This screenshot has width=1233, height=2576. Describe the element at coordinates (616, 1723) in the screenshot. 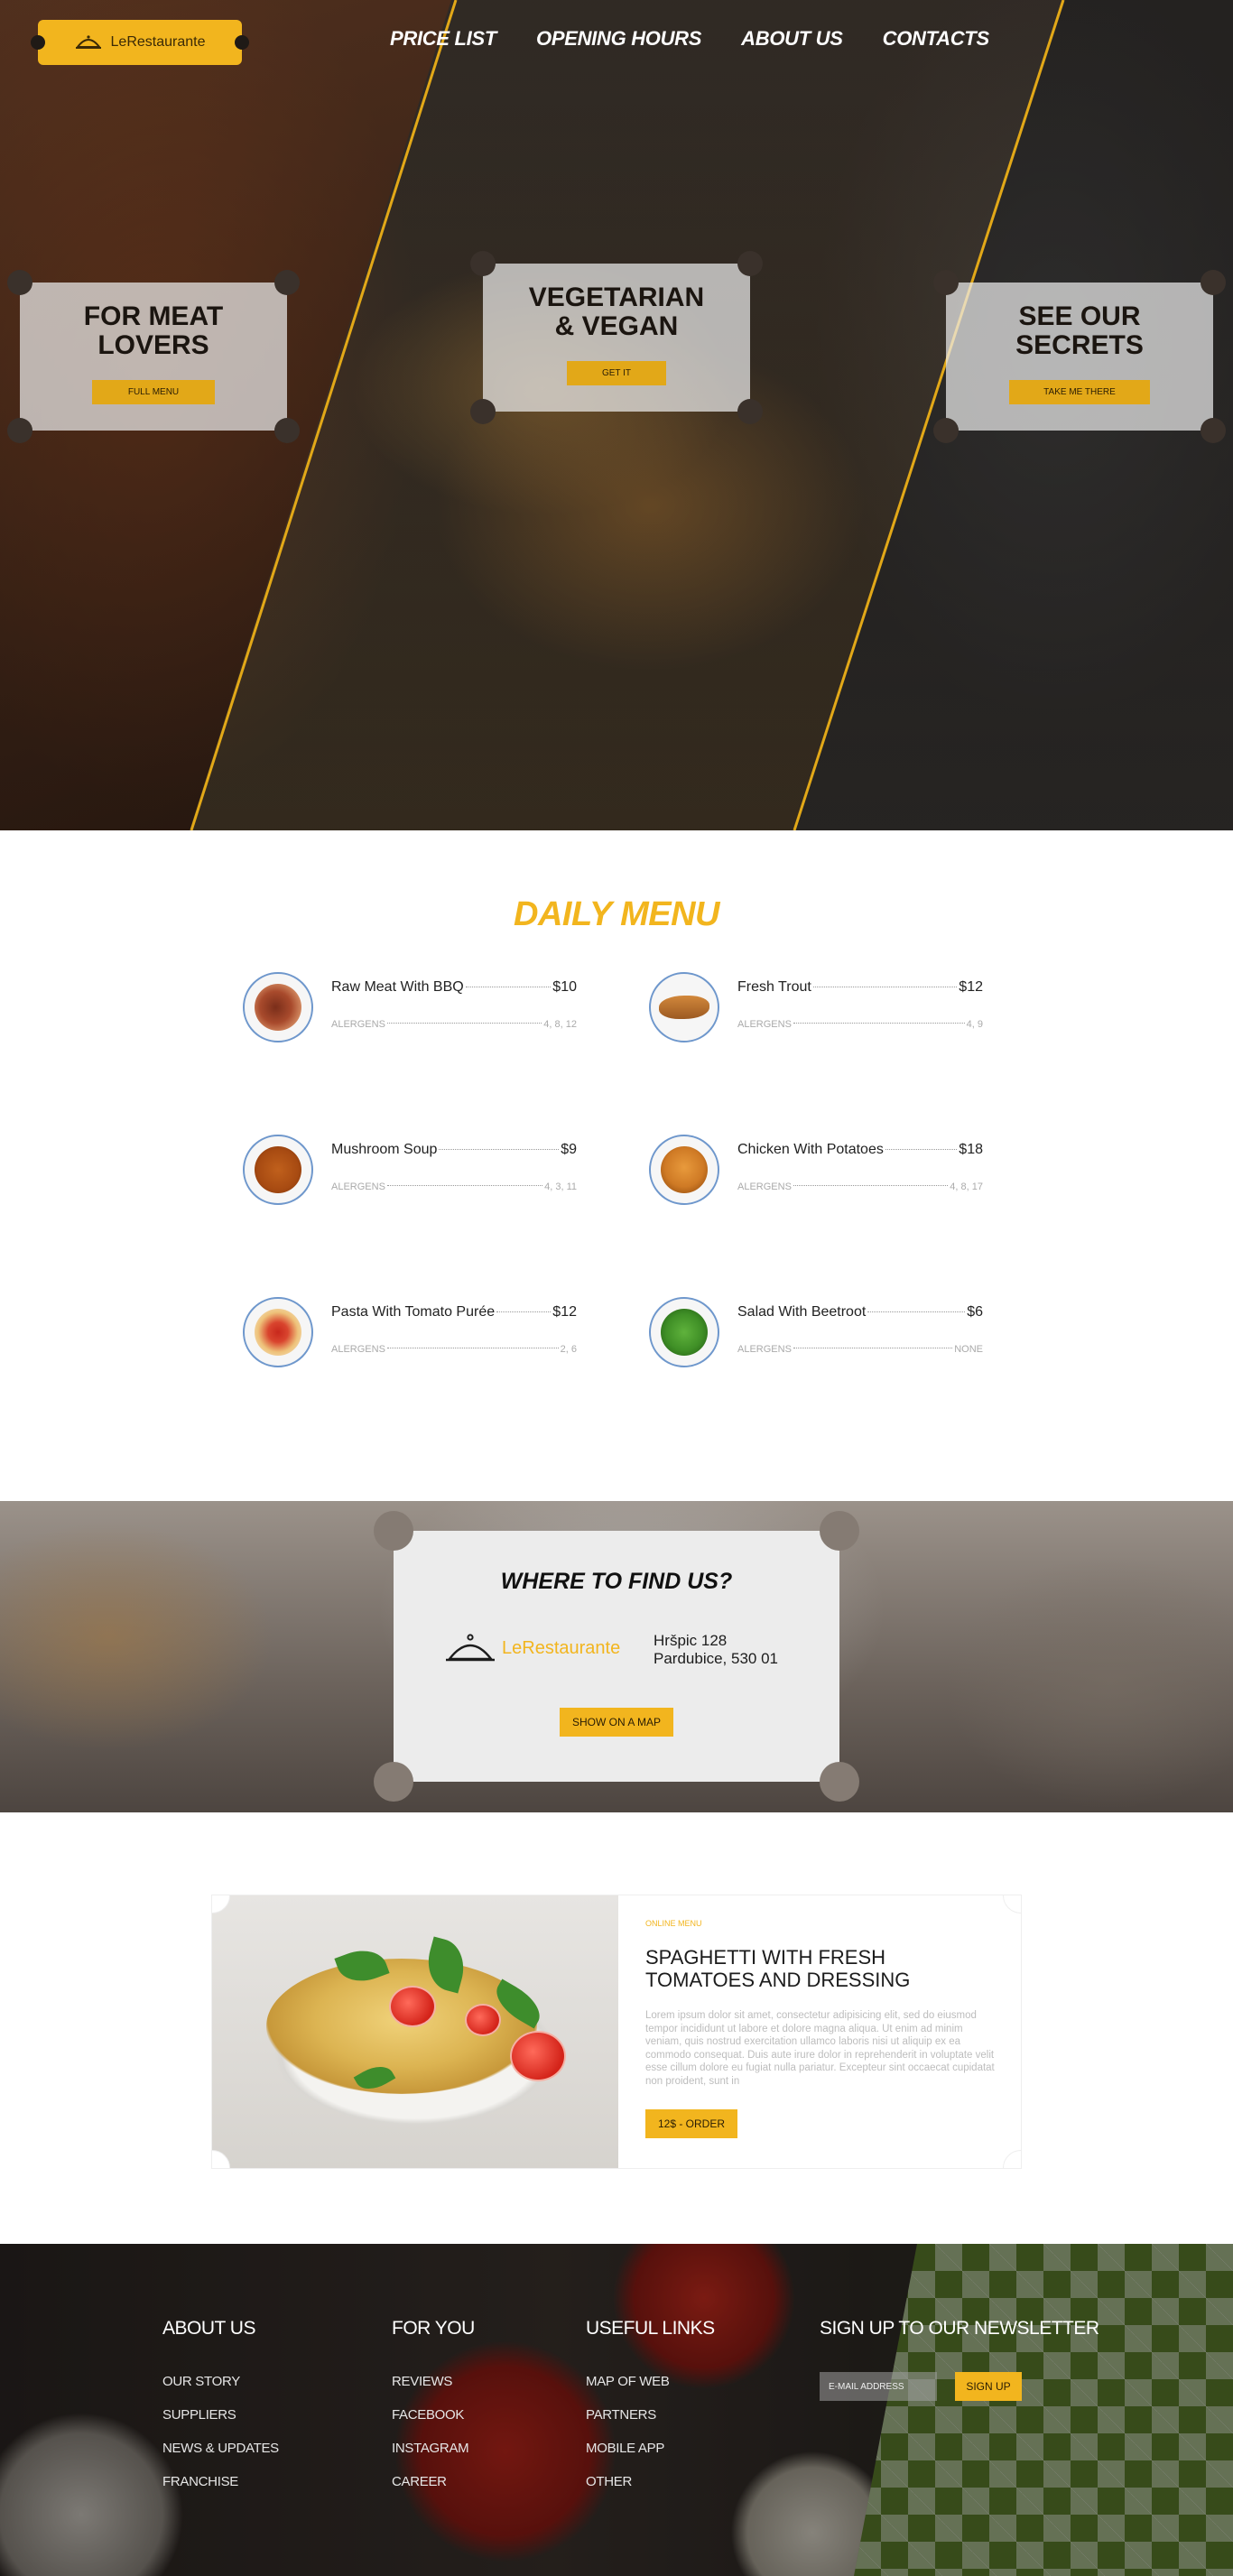

I see `show-on-map-button: Show On A Map` at that location.